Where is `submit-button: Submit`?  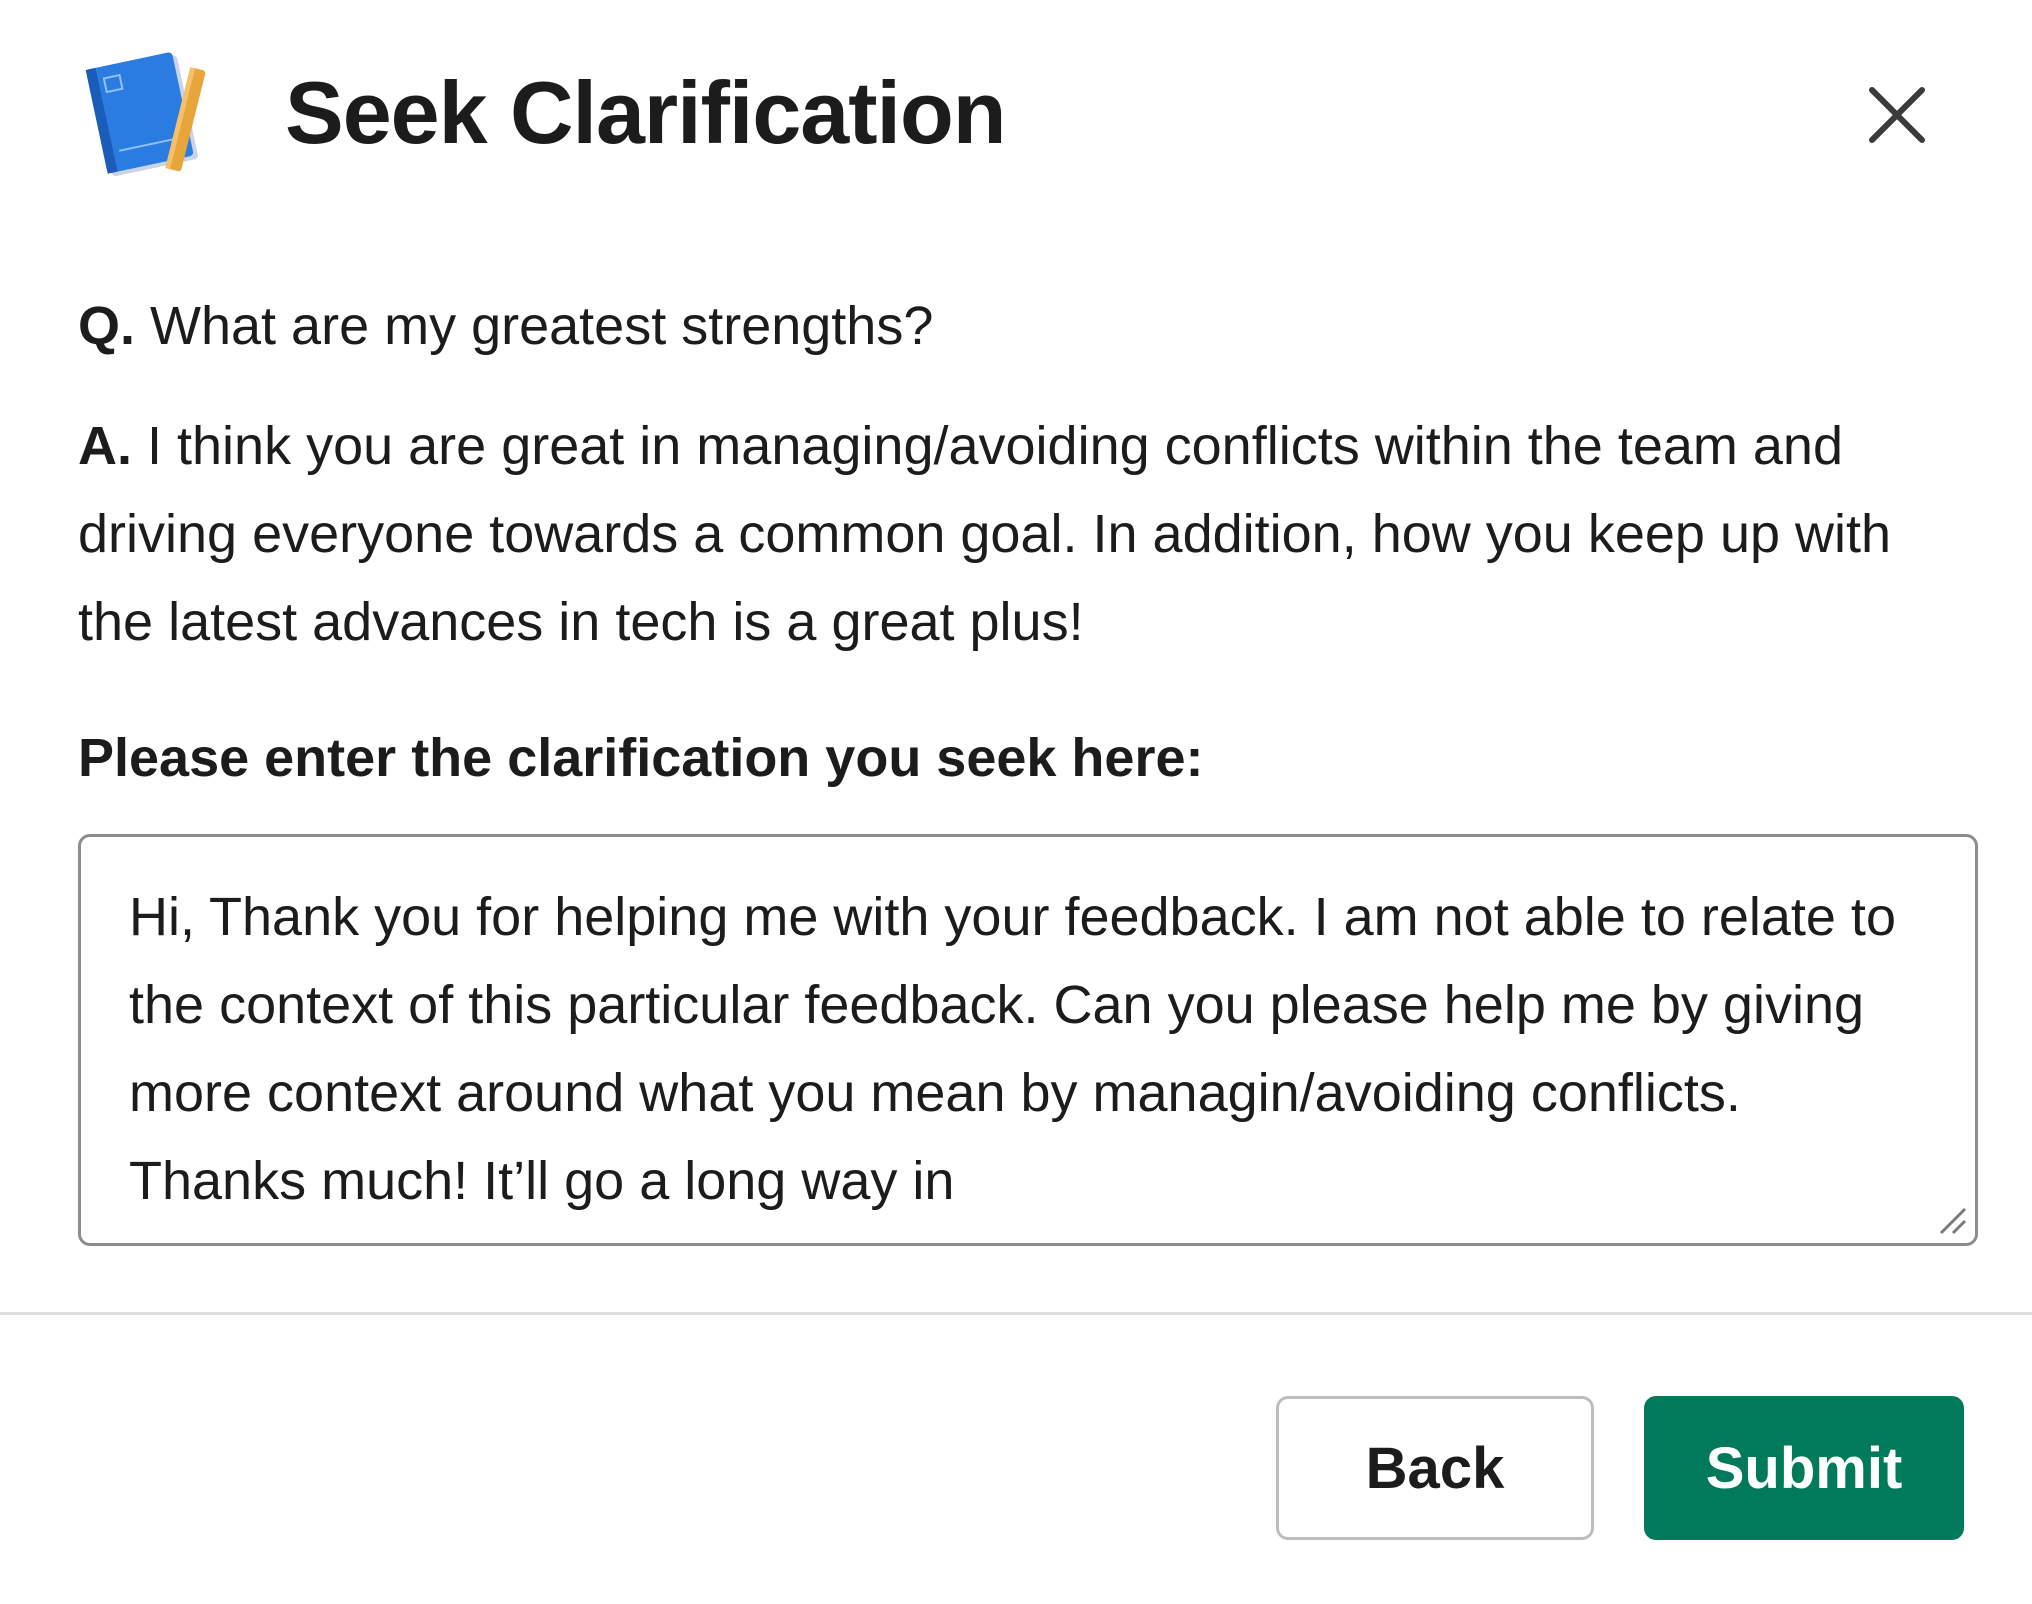
submit-button: Submit is located at coordinates (1804, 1468).